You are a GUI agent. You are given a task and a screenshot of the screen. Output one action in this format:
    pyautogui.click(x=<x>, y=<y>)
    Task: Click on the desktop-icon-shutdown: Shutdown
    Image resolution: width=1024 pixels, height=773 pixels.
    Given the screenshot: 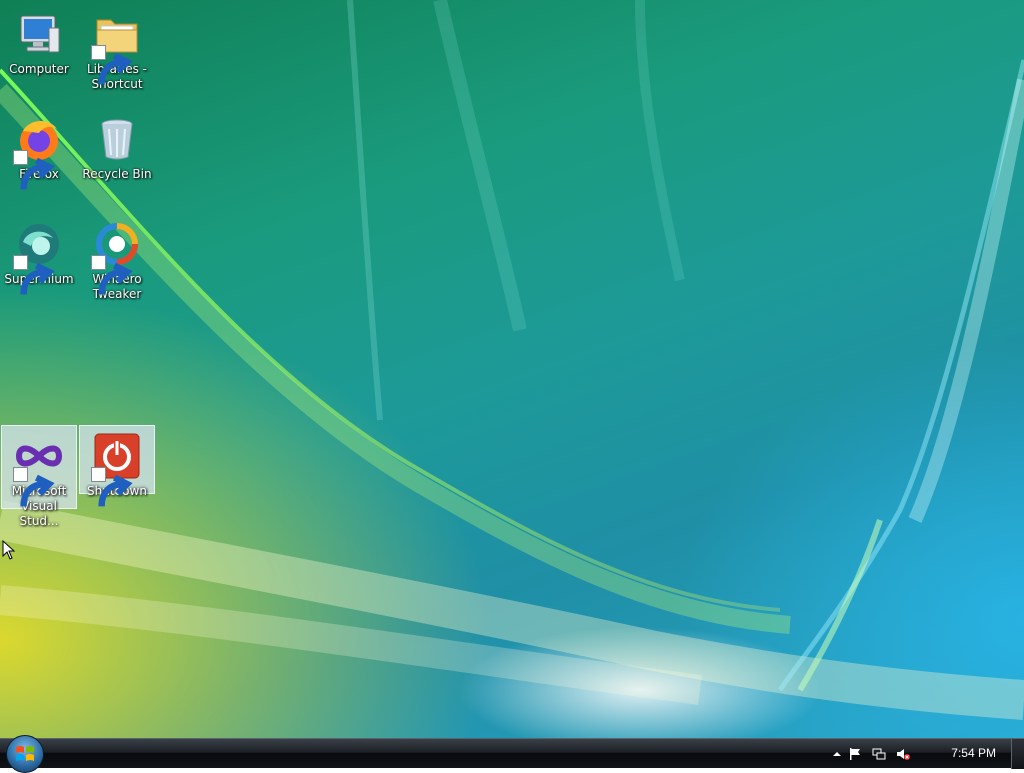 What is the action you would take?
    pyautogui.click(x=117, y=466)
    